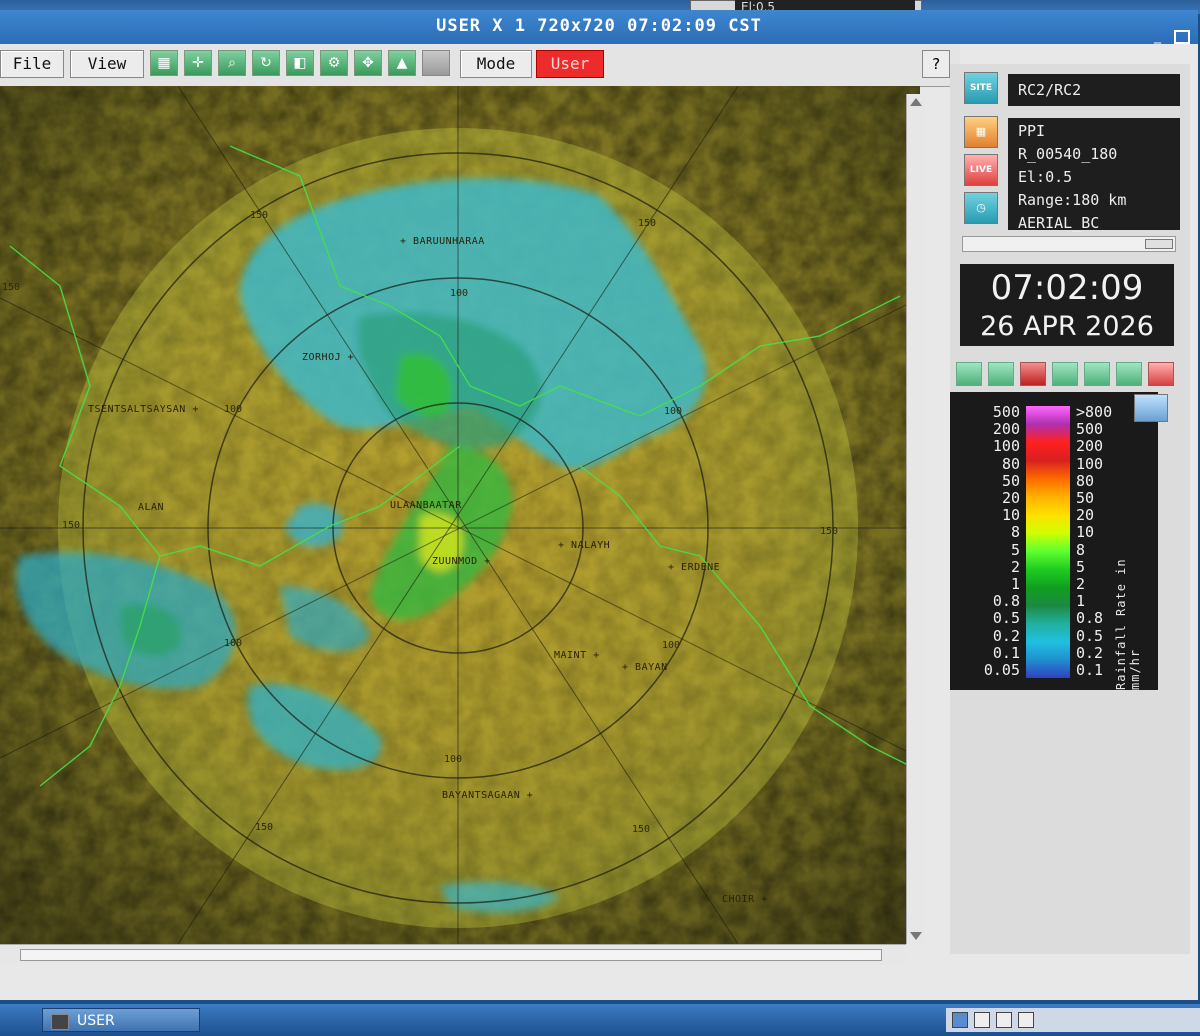  What do you see at coordinates (981, 132) in the screenshot?
I see `grid-icon: ▦` at bounding box center [981, 132].